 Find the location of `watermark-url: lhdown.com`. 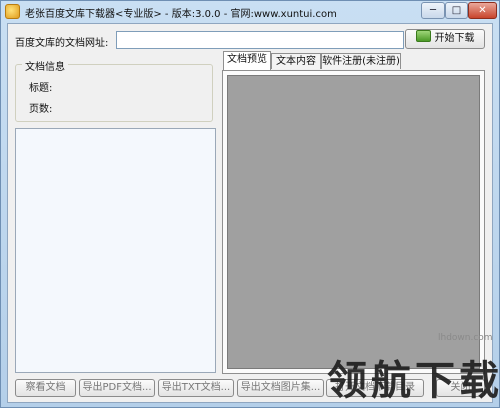

watermark-url: lhdown.com is located at coordinates (465, 338).